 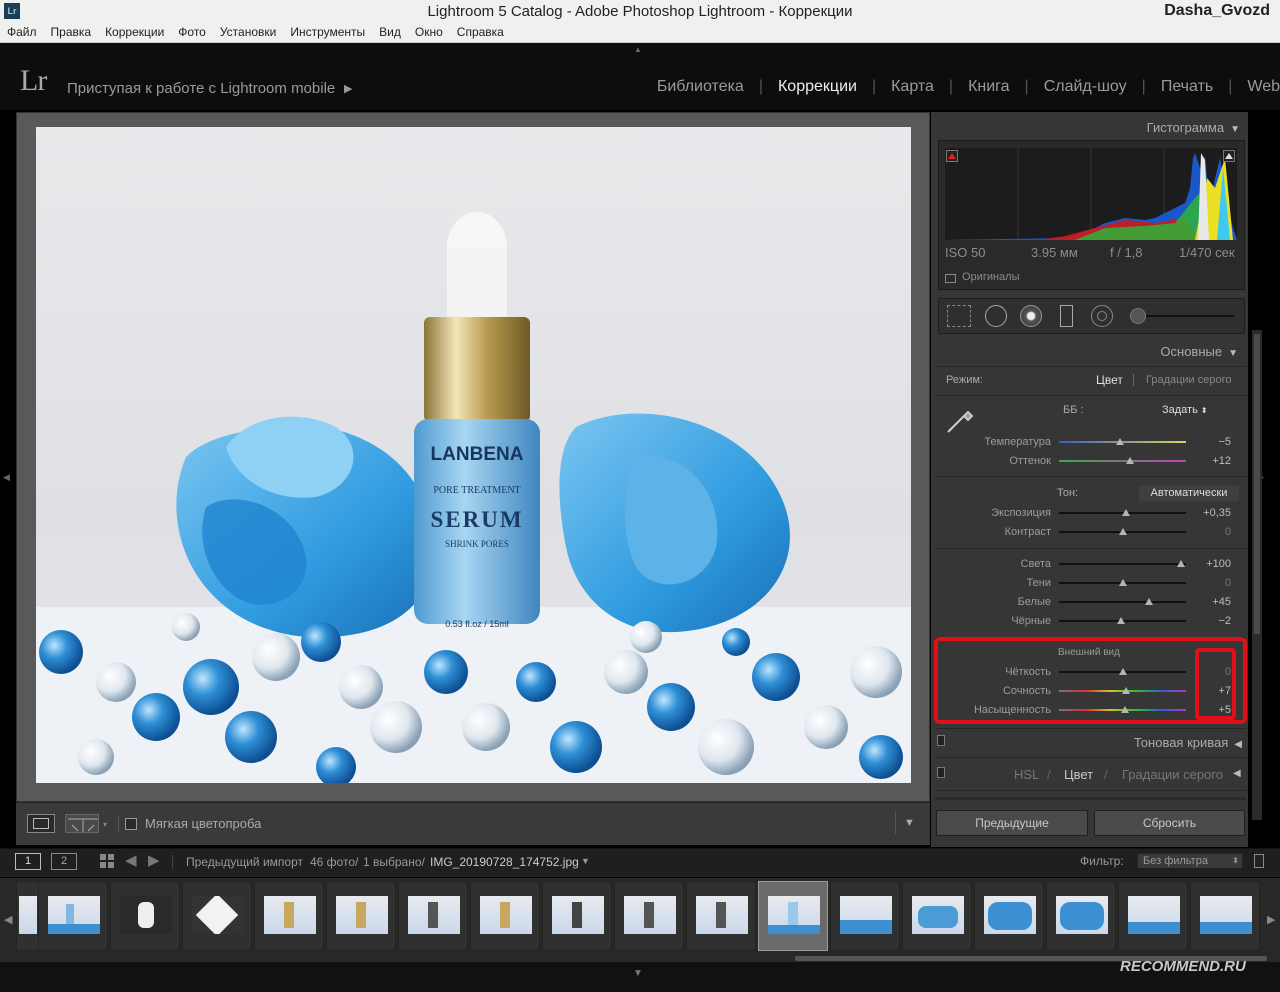 I want to click on mode-color-option: Цвет, so click(x=1109, y=380).